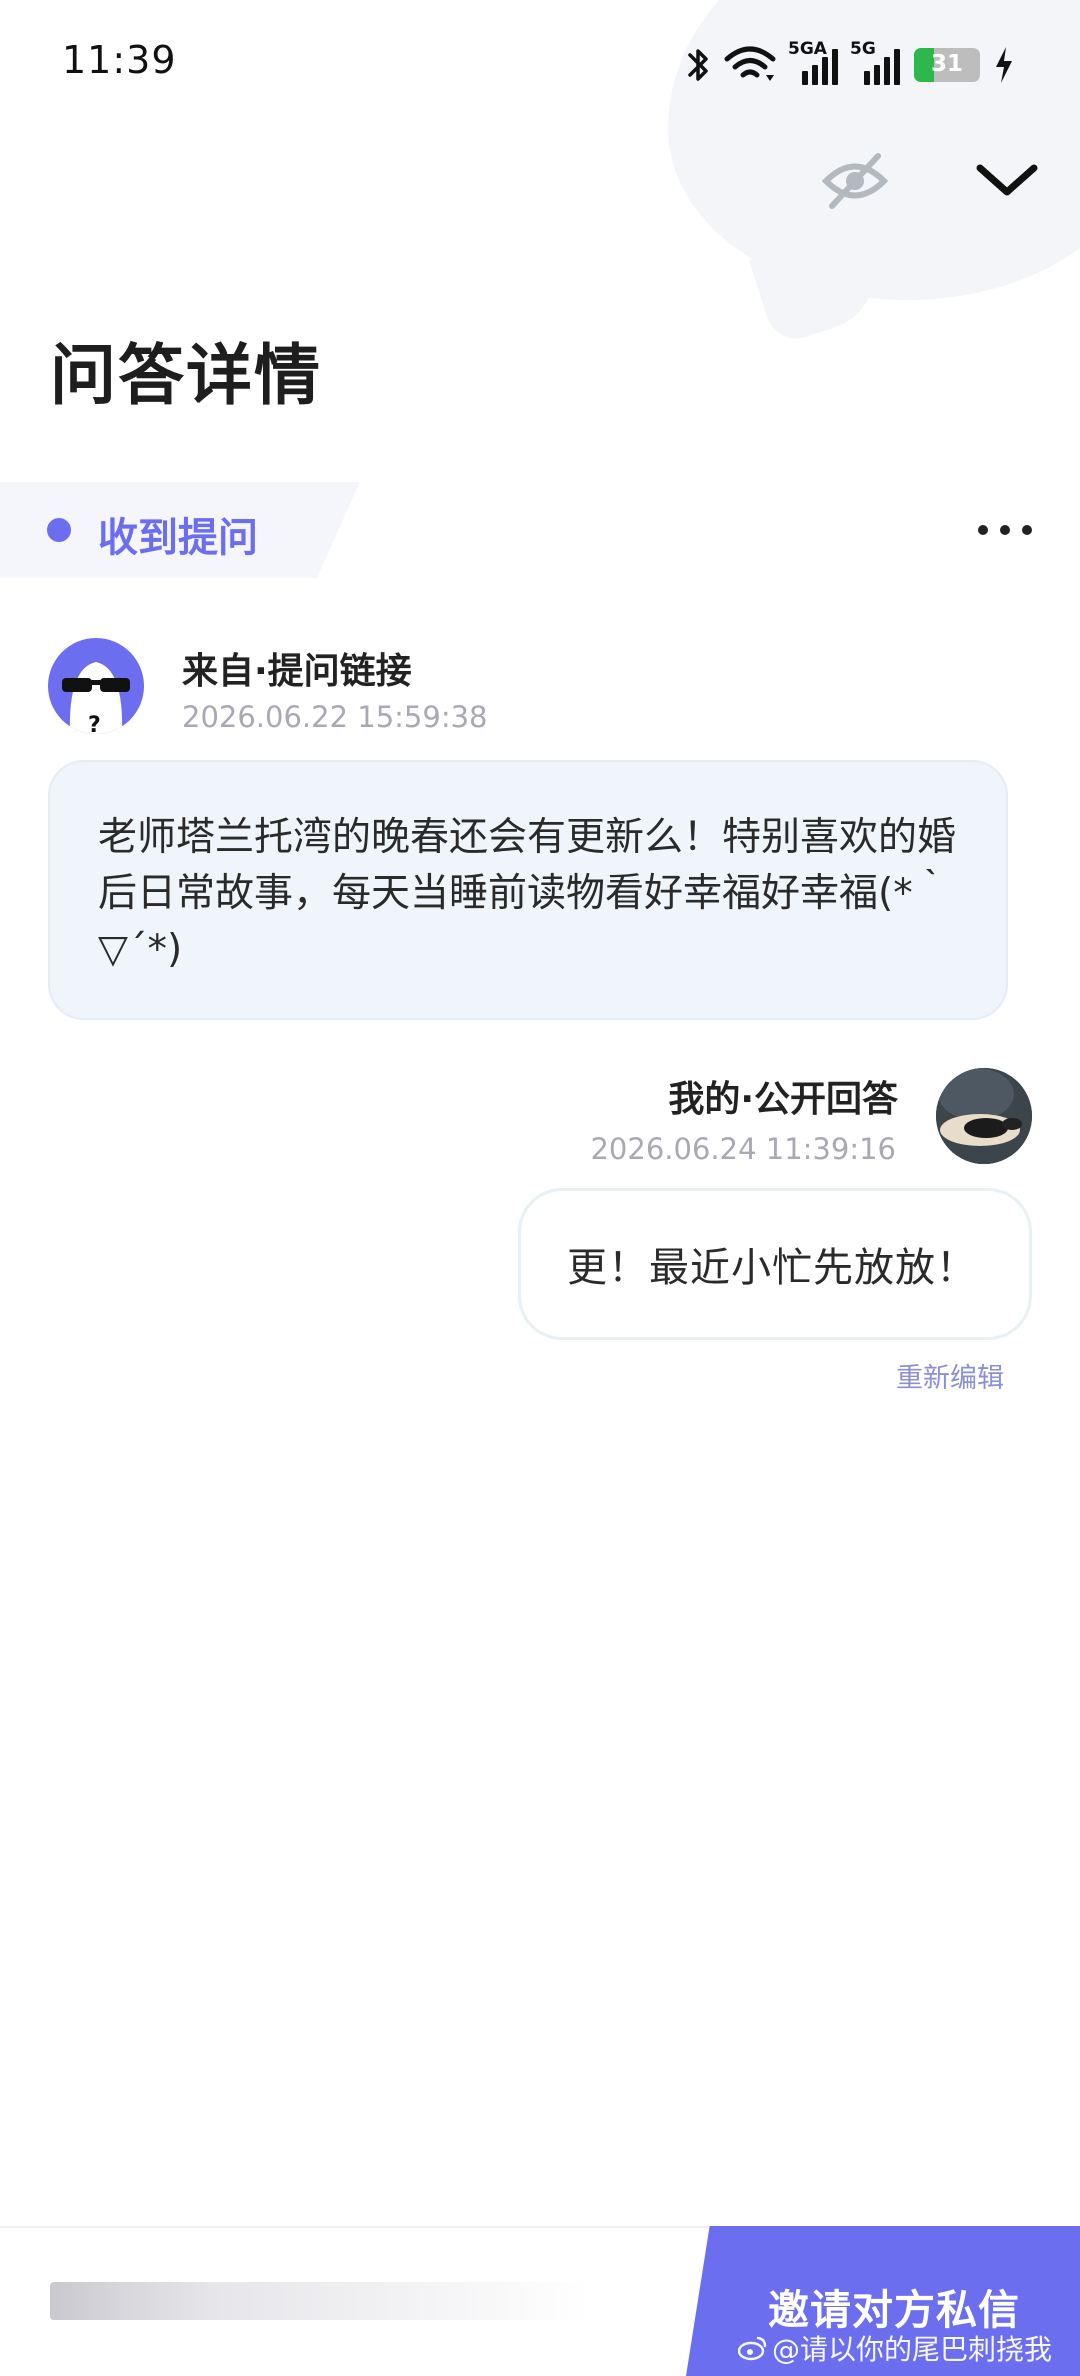 Image resolution: width=1080 pixels, height=2376 pixels. Describe the element at coordinates (752, 2348) in the screenshot. I see `weibo-icon` at that location.